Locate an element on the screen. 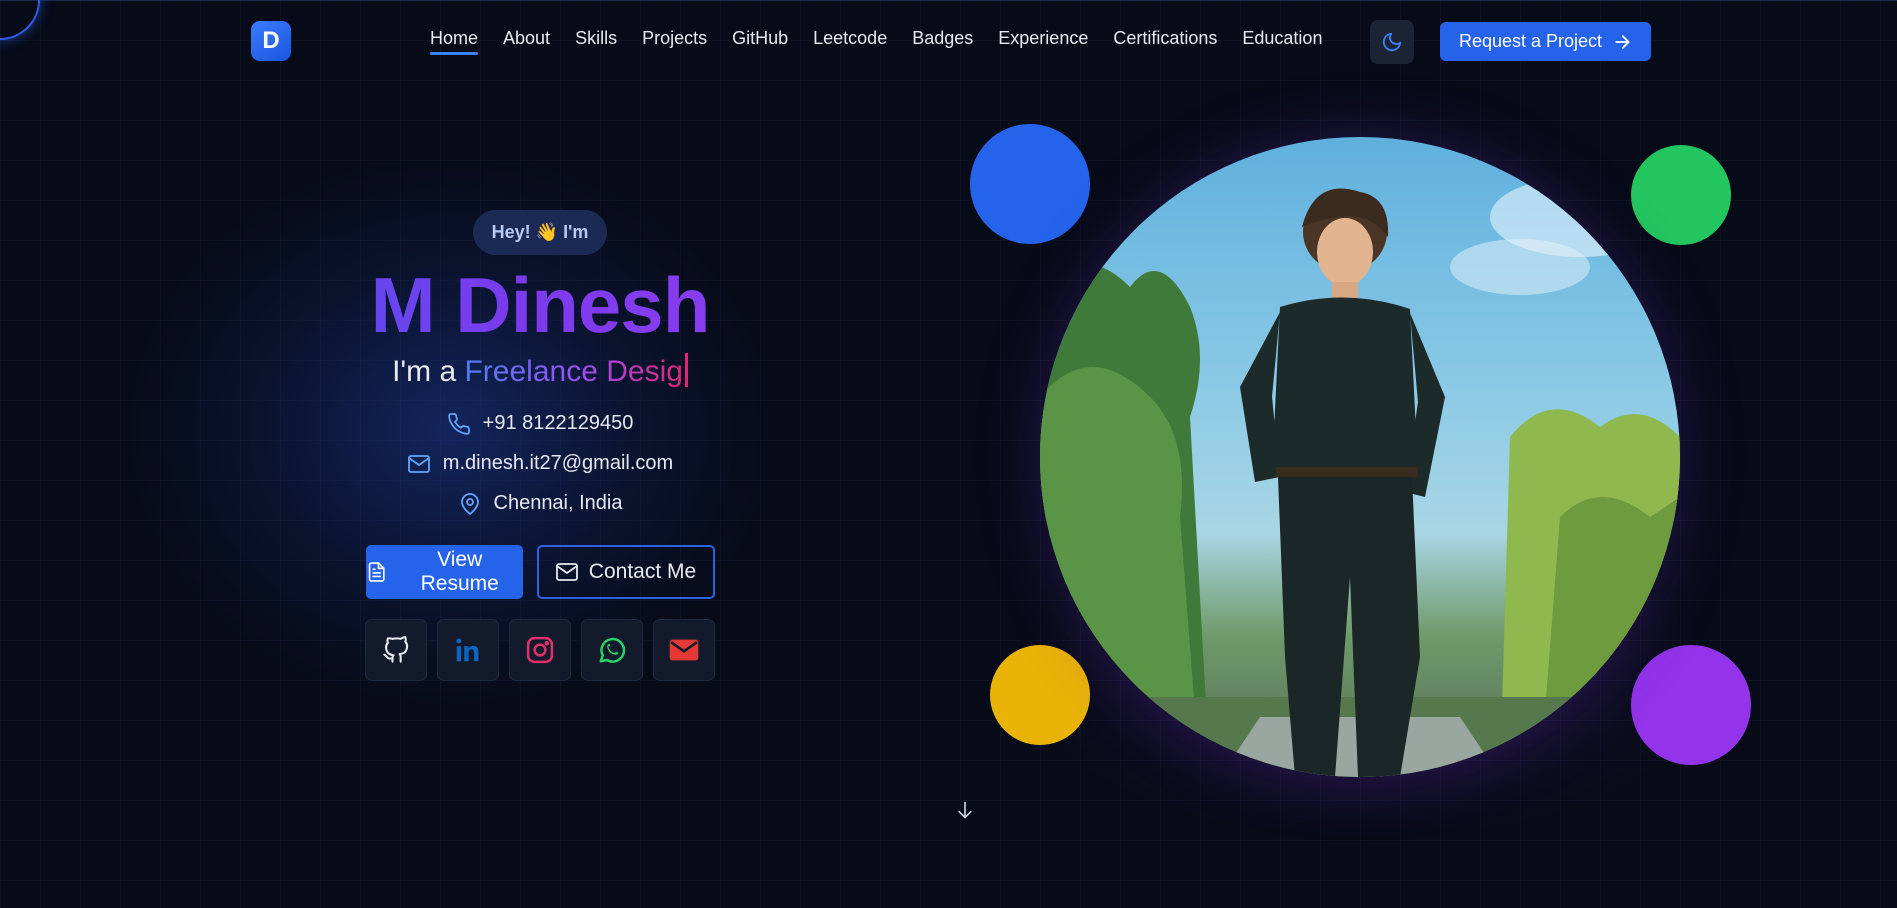  request-project-button: Request a Project is located at coordinates (1545, 41).